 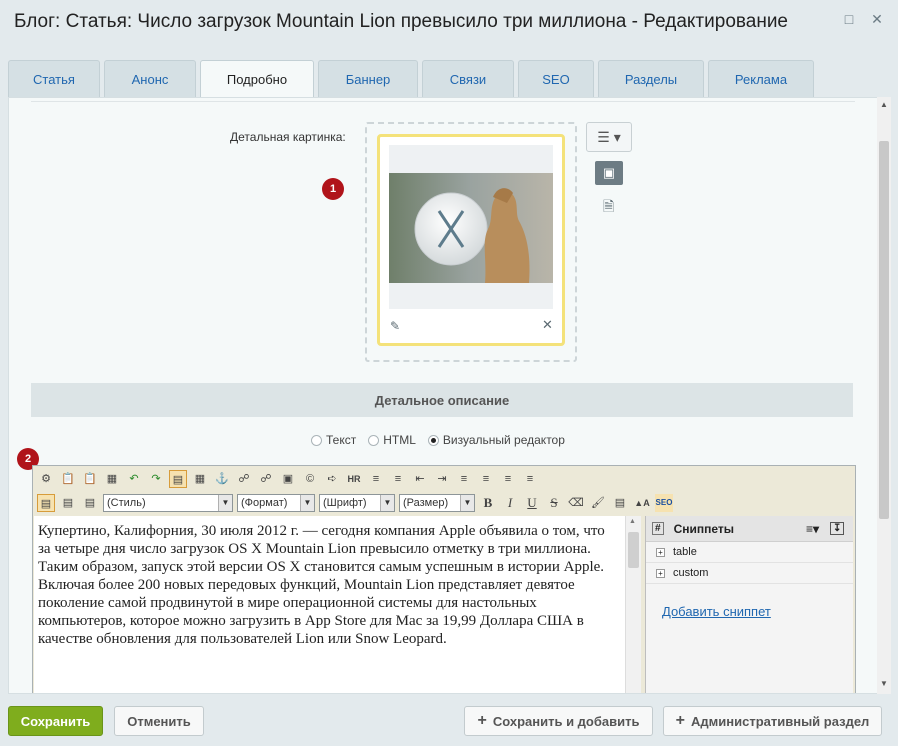 I want to click on wysiwyg-mode-icon: ▤, so click(x=46, y=503).